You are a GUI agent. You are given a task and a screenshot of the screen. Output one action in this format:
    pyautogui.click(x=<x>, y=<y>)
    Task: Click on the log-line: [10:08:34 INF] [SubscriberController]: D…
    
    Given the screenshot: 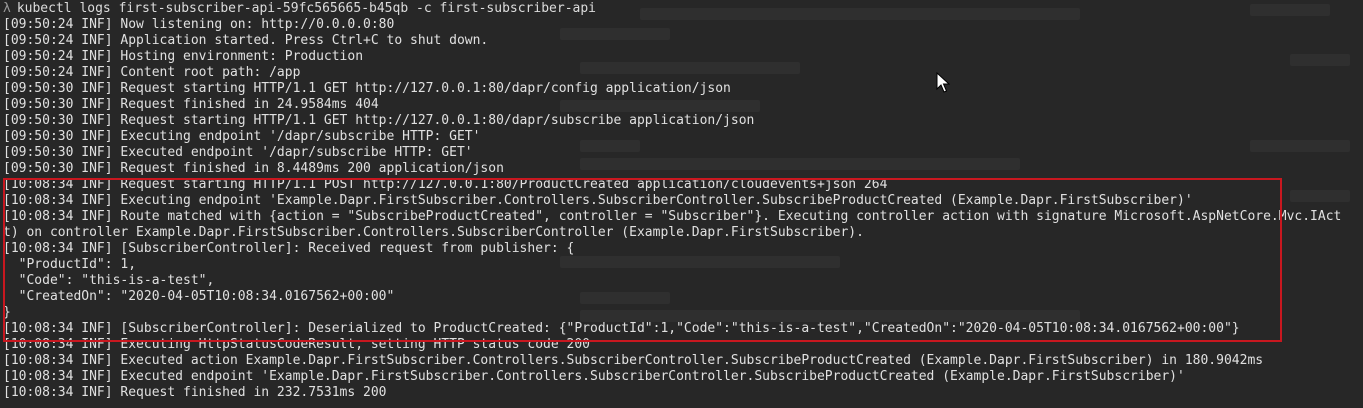 What is the action you would take?
    pyautogui.click(x=621, y=328)
    